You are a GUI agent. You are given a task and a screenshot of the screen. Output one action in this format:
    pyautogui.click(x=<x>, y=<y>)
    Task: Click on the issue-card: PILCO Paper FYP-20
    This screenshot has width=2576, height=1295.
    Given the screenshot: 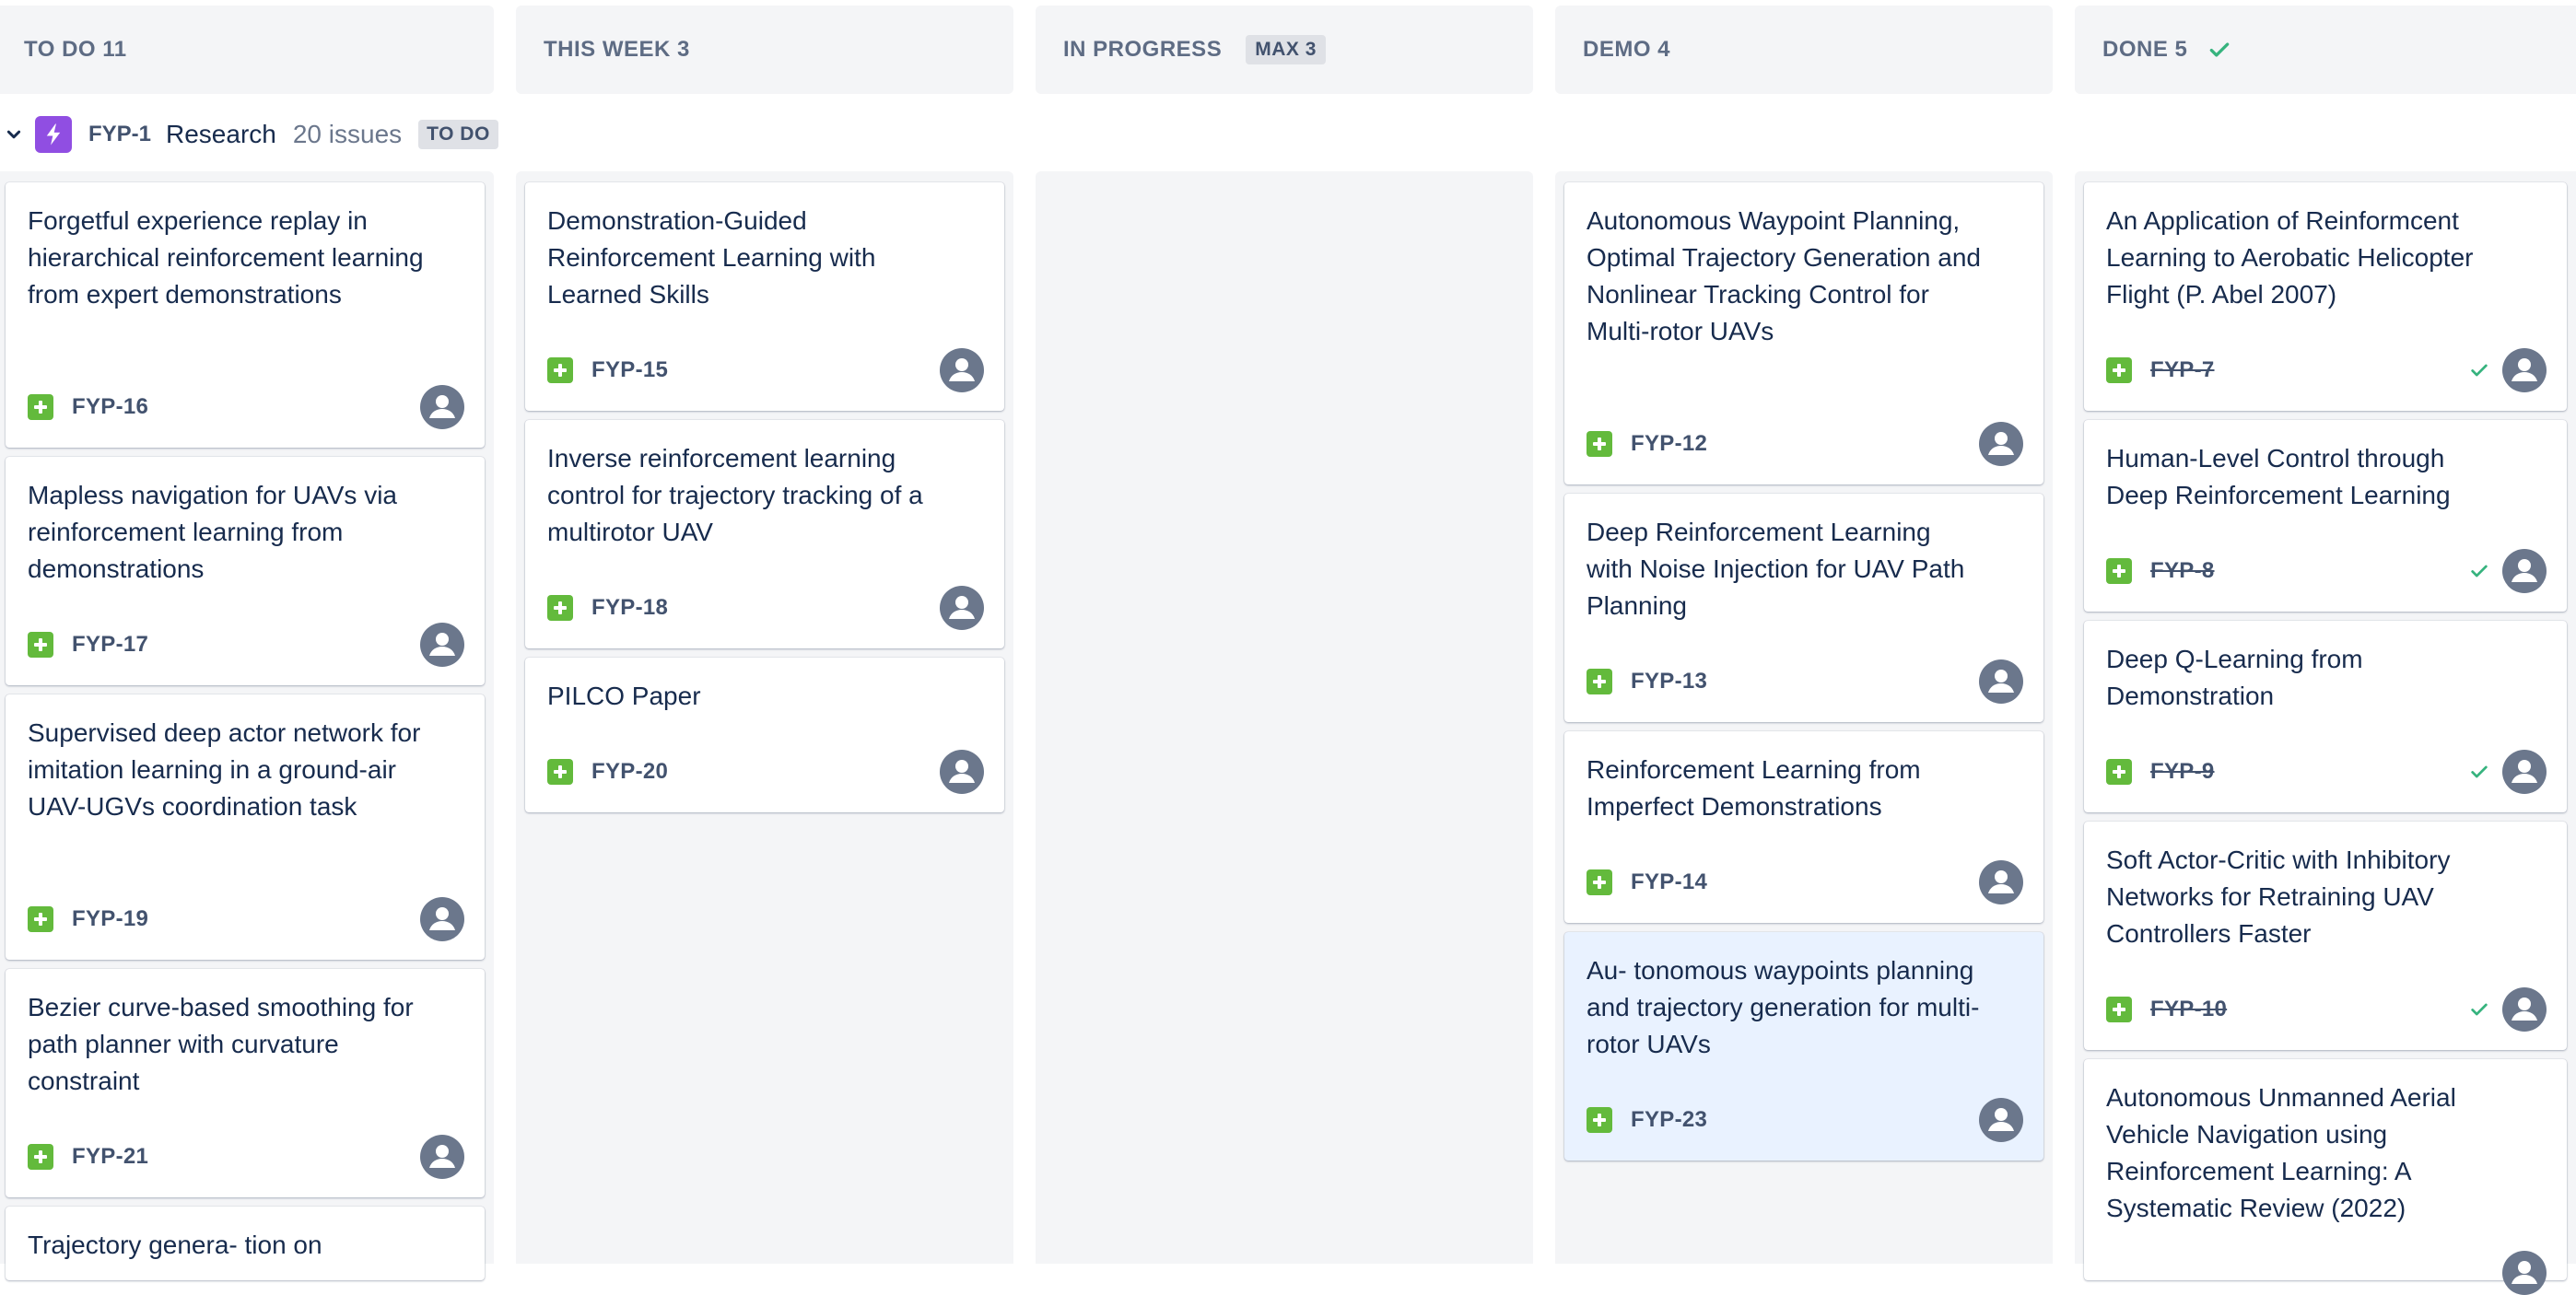 What is the action you would take?
    pyautogui.click(x=764, y=735)
    